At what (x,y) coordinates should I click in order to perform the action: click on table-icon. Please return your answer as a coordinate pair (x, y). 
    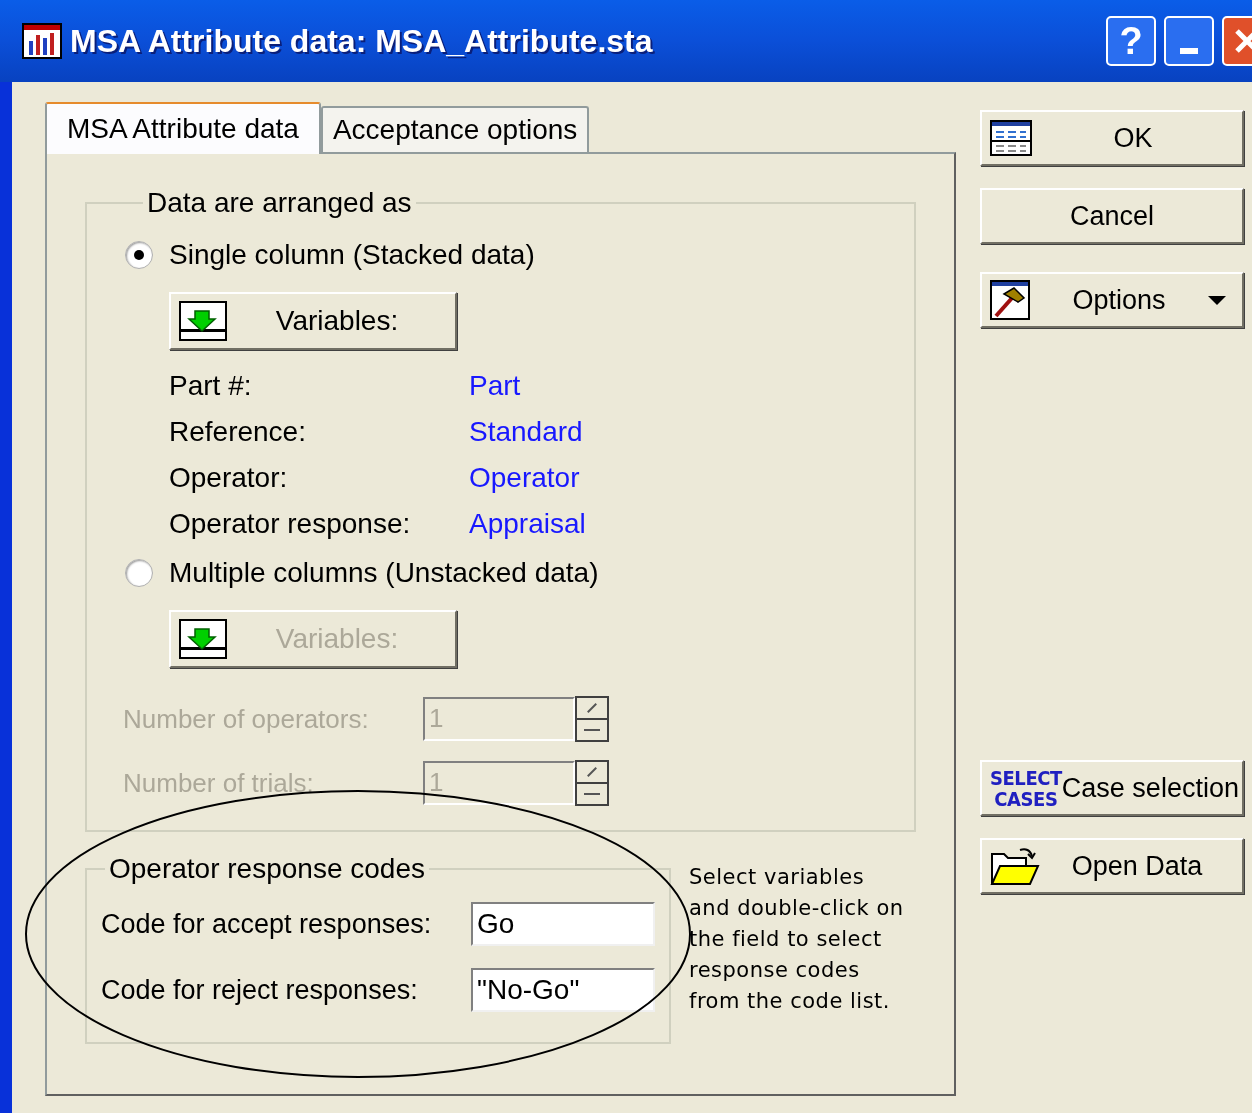
    Looking at the image, I should click on (1011, 138).